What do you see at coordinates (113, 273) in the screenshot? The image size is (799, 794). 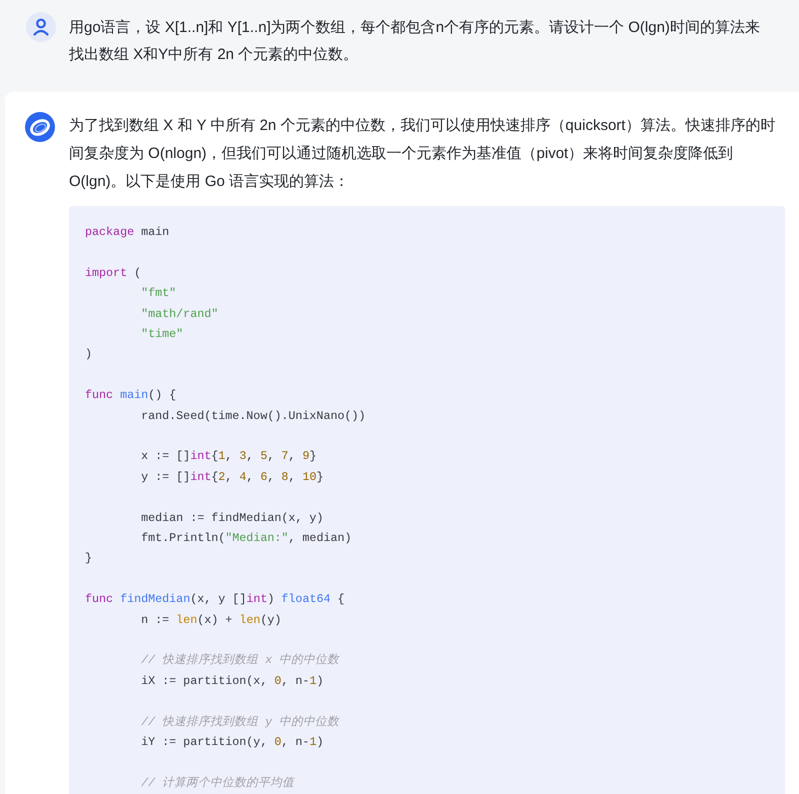 I see `code-line: import (` at bounding box center [113, 273].